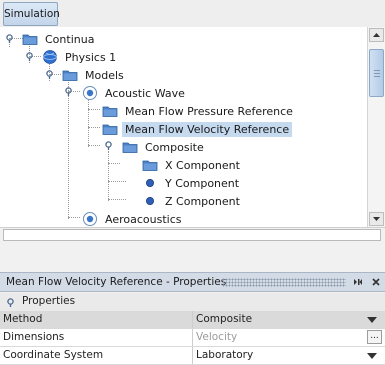 The width and height of the screenshot is (385, 365). I want to click on physics-globe-icon, so click(50, 57).